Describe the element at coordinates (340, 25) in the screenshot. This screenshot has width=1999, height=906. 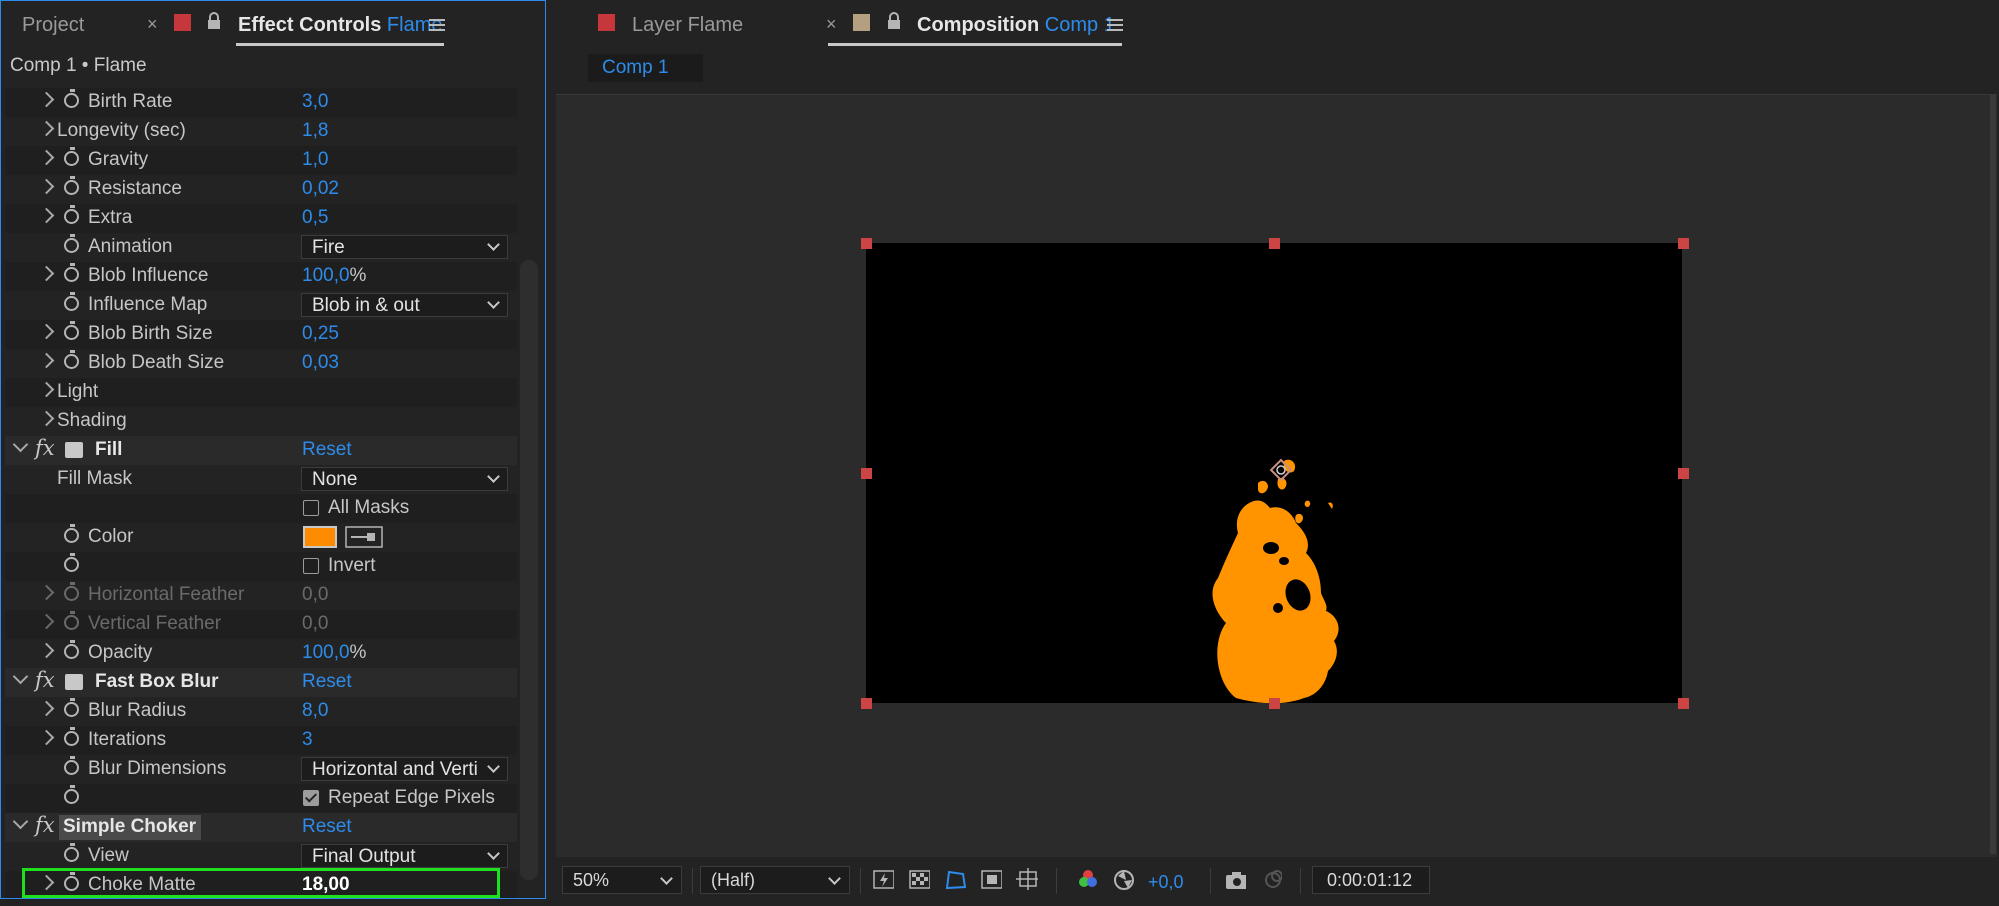
I see `tab-effect-controls: Effect Controls Flame` at that location.